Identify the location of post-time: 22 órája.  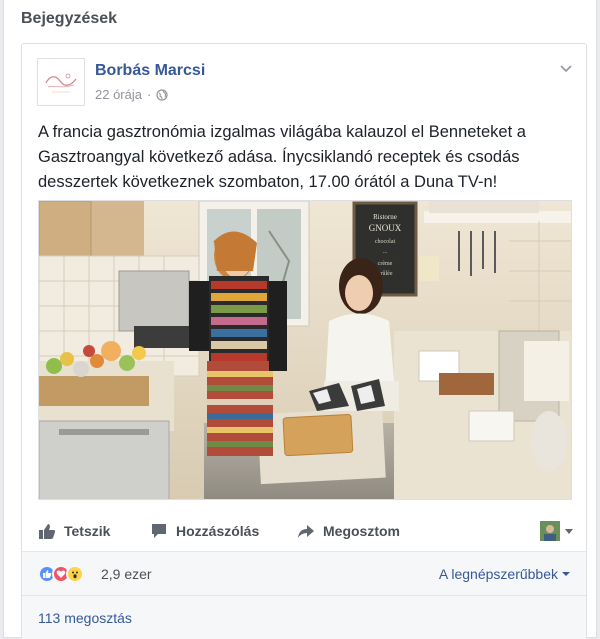
(118, 94).